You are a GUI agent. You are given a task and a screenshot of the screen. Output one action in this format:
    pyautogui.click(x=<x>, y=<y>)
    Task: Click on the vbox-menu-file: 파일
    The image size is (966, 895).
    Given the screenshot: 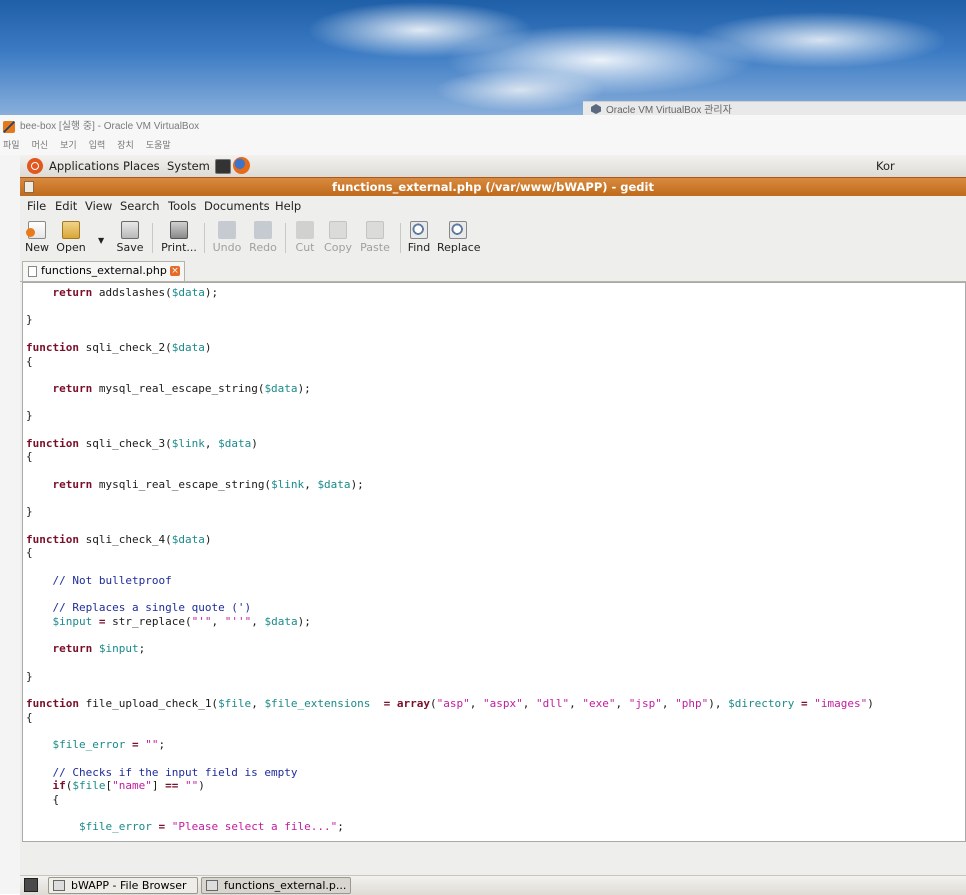 What is the action you would take?
    pyautogui.click(x=11, y=146)
    